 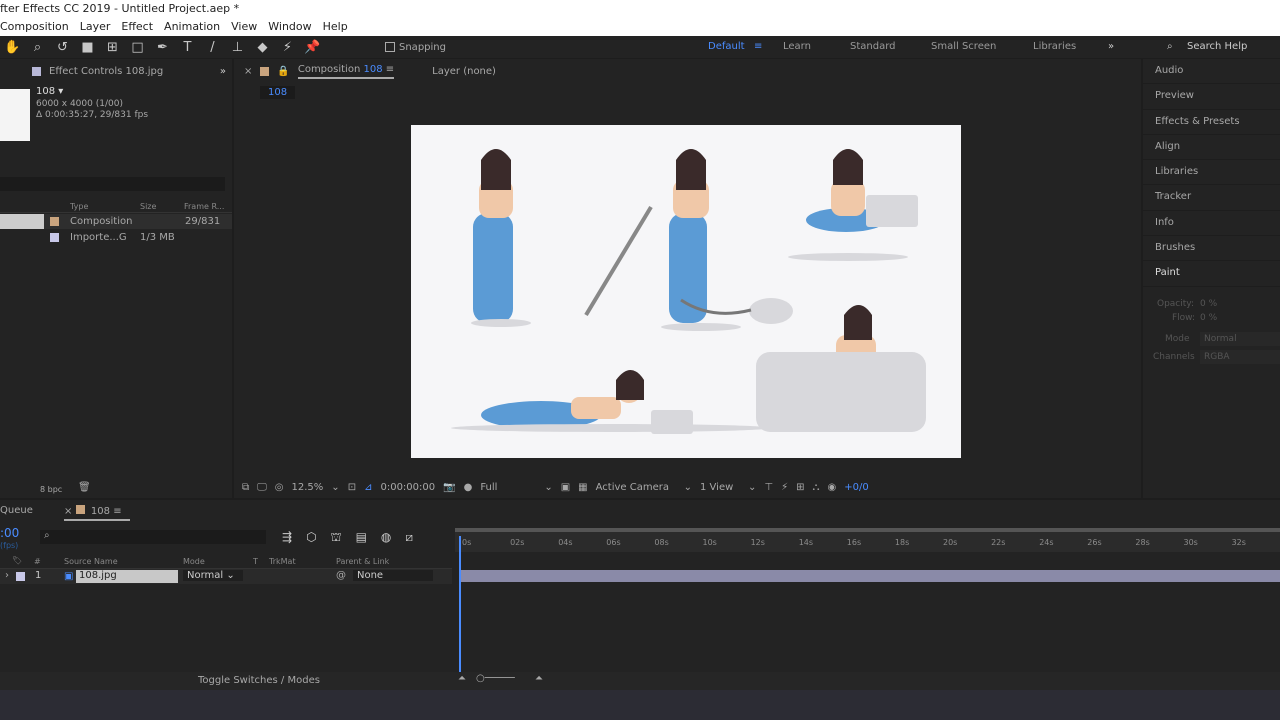 I want to click on list-item: Composition 29/831, so click(x=116, y=221).